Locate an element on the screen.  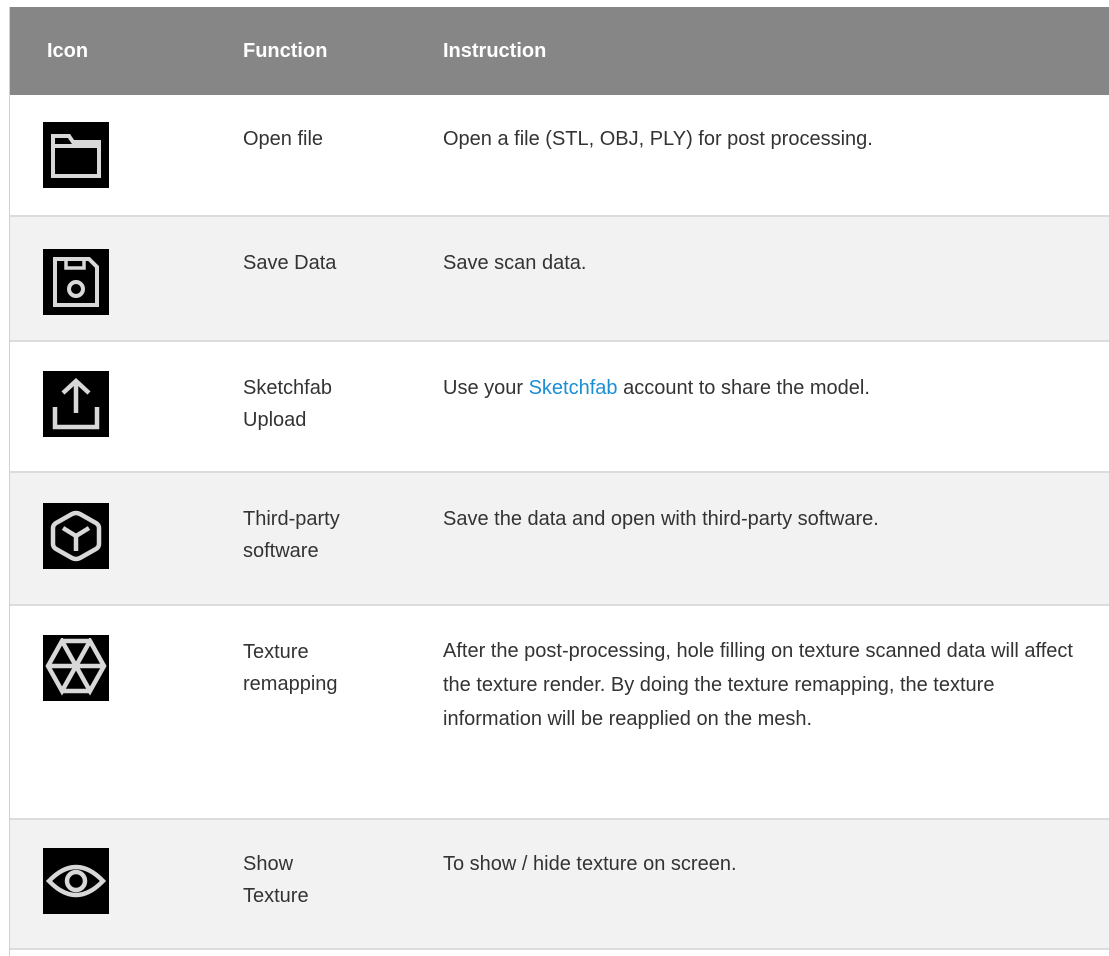
header-instruction: Instruction is located at coordinates (495, 50).